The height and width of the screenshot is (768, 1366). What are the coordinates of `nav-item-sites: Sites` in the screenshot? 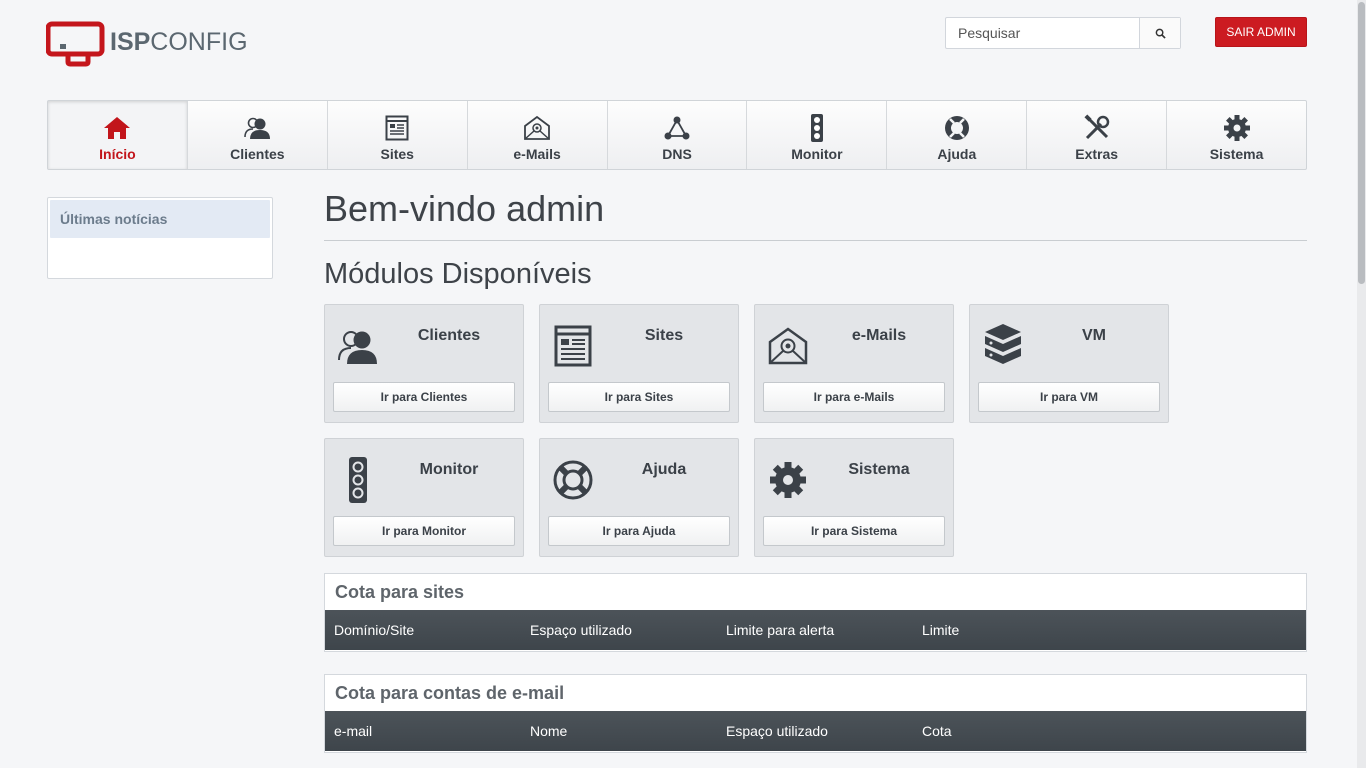 It's located at (398, 135).